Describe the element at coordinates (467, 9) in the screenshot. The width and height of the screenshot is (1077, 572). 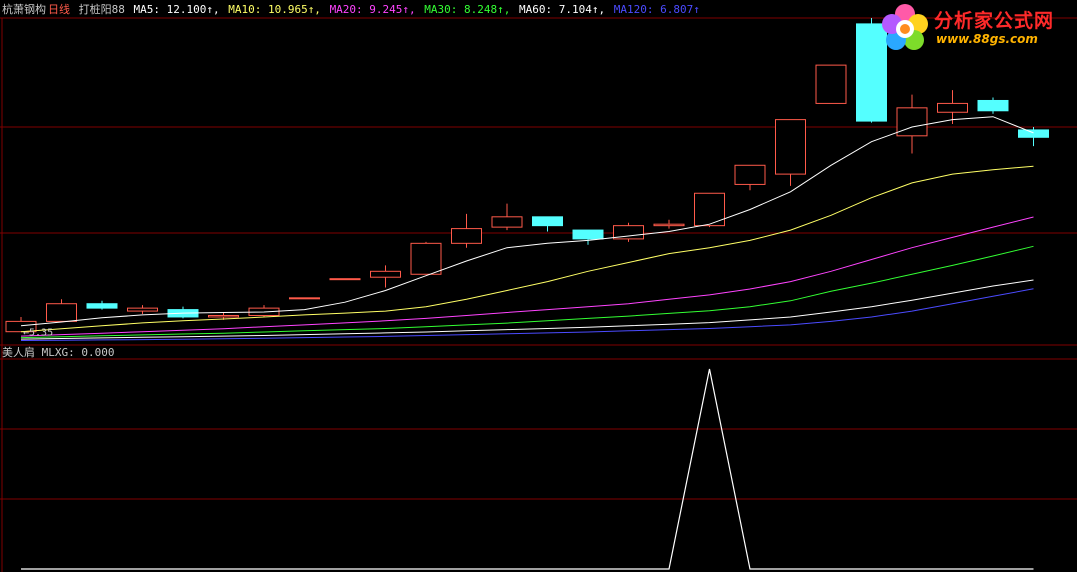
I see `ma30-readout: MA30: 8.248↑,` at that location.